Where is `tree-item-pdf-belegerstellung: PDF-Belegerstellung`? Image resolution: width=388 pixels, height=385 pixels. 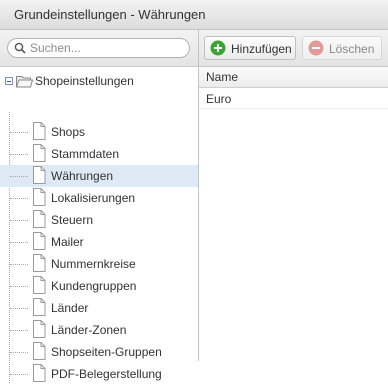
tree-item-pdf-belegerstellung: PDF-Belegerstellung is located at coordinates (99, 374).